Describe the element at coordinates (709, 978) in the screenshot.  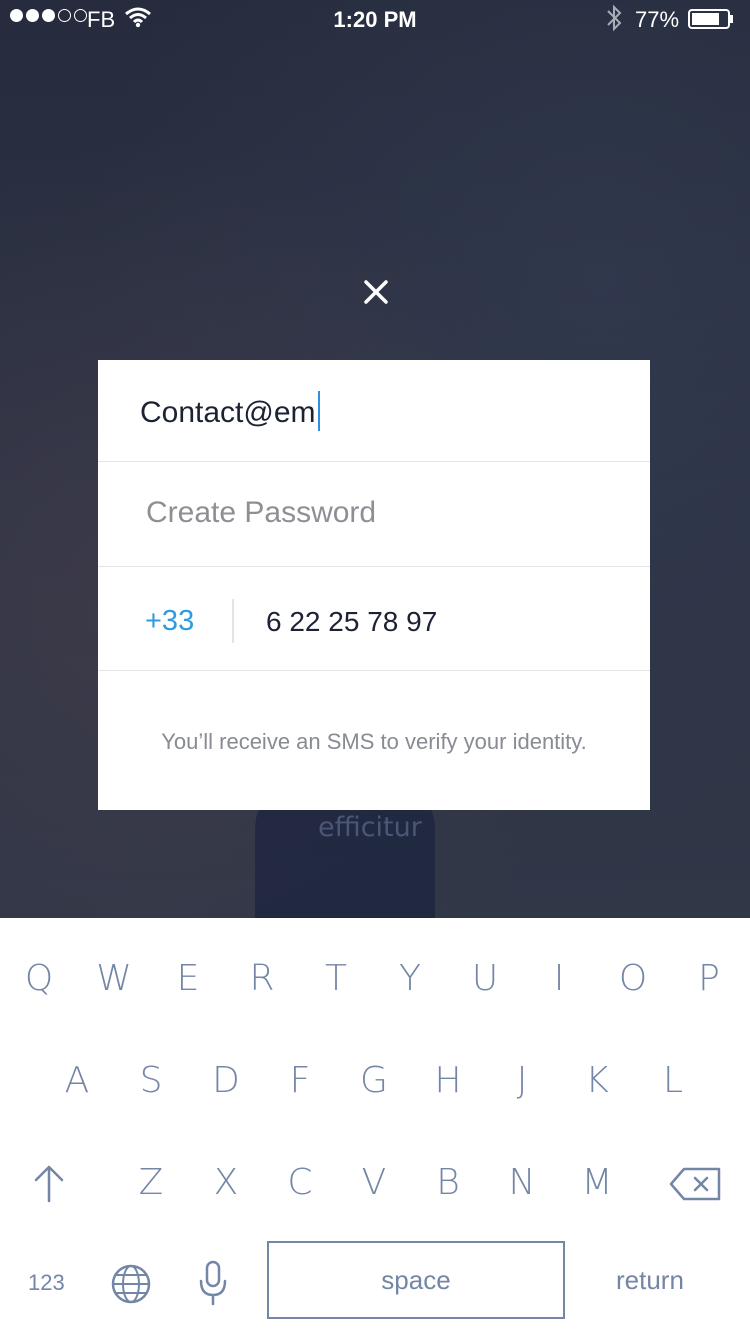
I see `key-p: P` at that location.